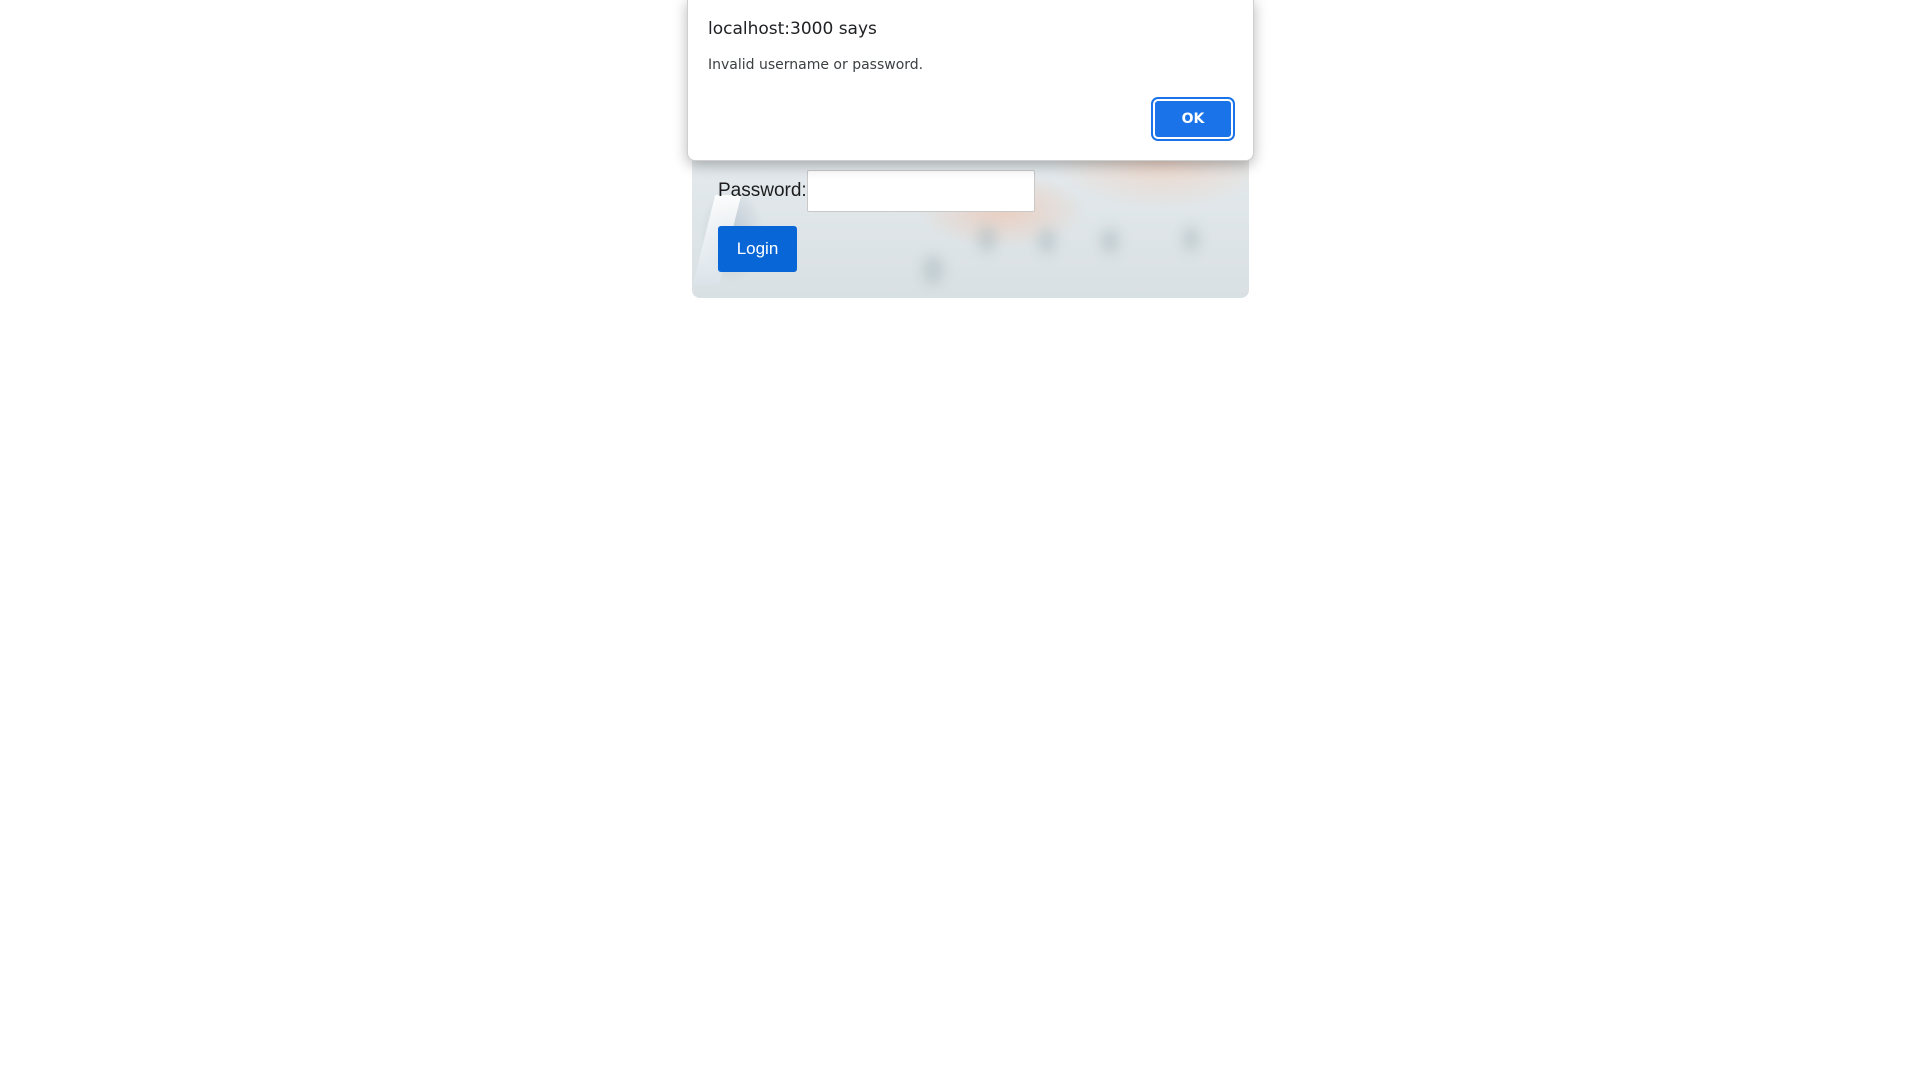 The height and width of the screenshot is (1080, 1920). Describe the element at coordinates (792, 29) in the screenshot. I see `alert-title: localhost:3000 says` at that location.